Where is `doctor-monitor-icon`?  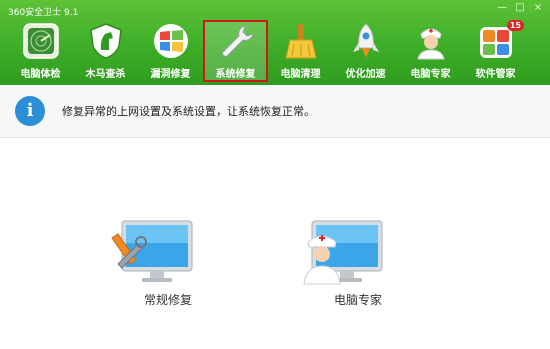
doctor-monitor-icon is located at coordinates (343, 252).